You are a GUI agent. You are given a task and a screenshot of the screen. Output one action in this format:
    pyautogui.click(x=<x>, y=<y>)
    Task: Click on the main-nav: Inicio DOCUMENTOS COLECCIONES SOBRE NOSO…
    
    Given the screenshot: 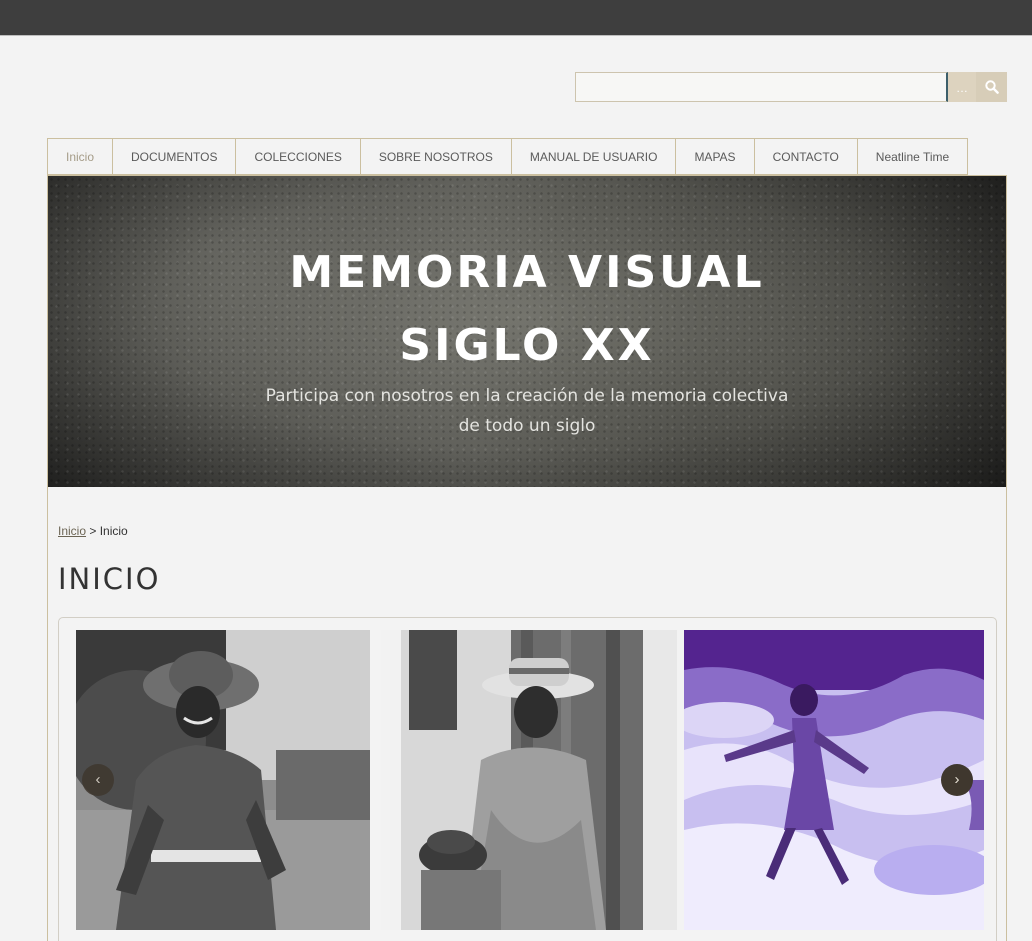 What is the action you would take?
    pyautogui.click(x=508, y=156)
    